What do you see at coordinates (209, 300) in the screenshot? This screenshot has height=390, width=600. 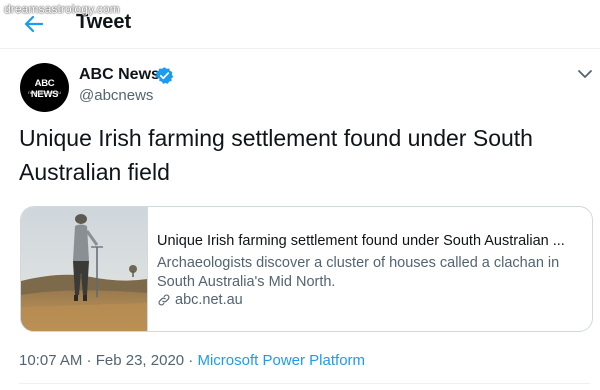 I see `card-domain-text: abc.net.au` at bounding box center [209, 300].